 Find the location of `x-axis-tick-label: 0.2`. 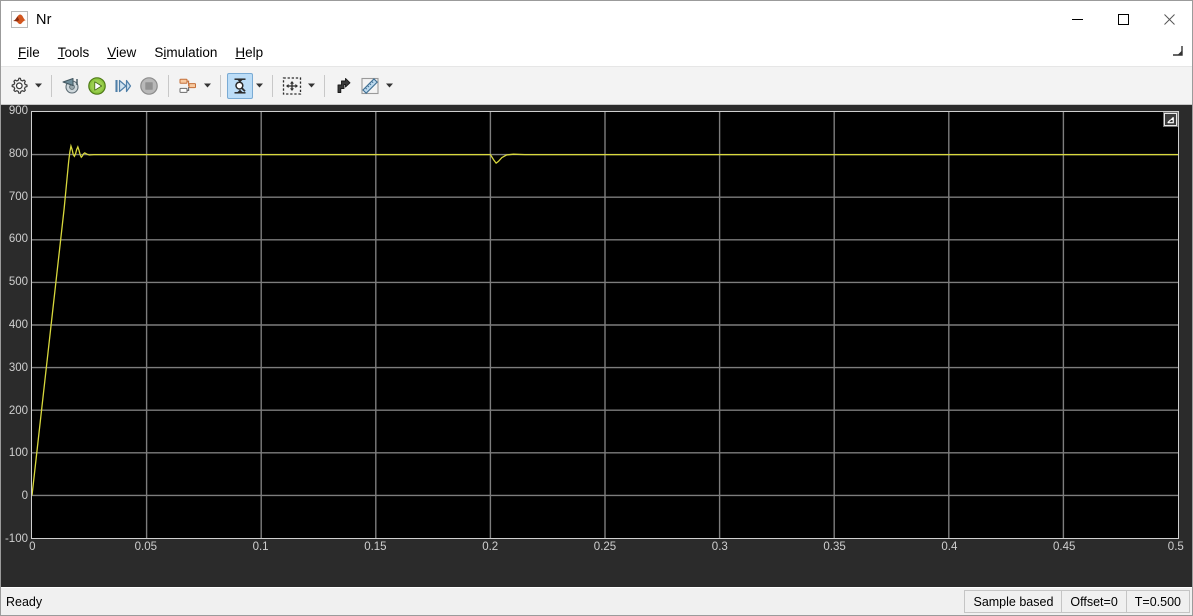

x-axis-tick-label: 0.2 is located at coordinates (490, 547).